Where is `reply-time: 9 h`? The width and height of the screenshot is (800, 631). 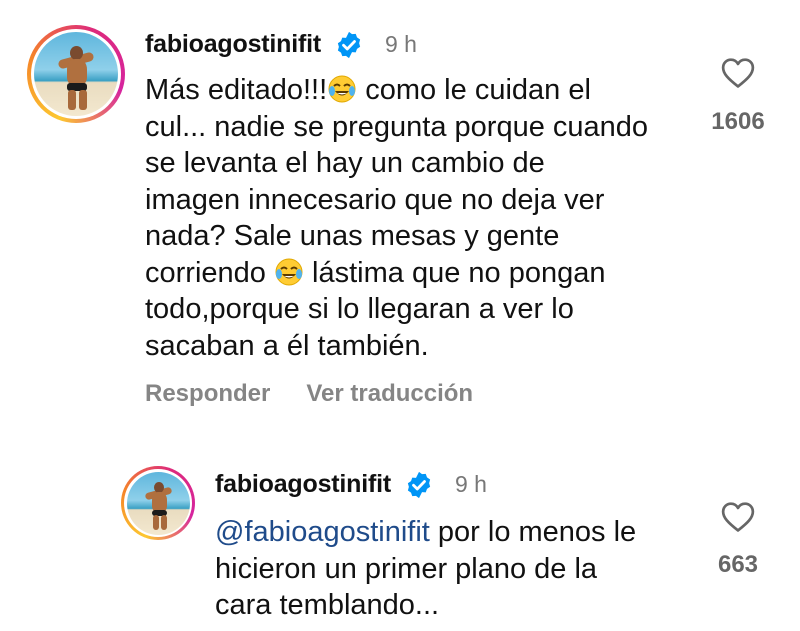 reply-time: 9 h is located at coordinates (471, 484).